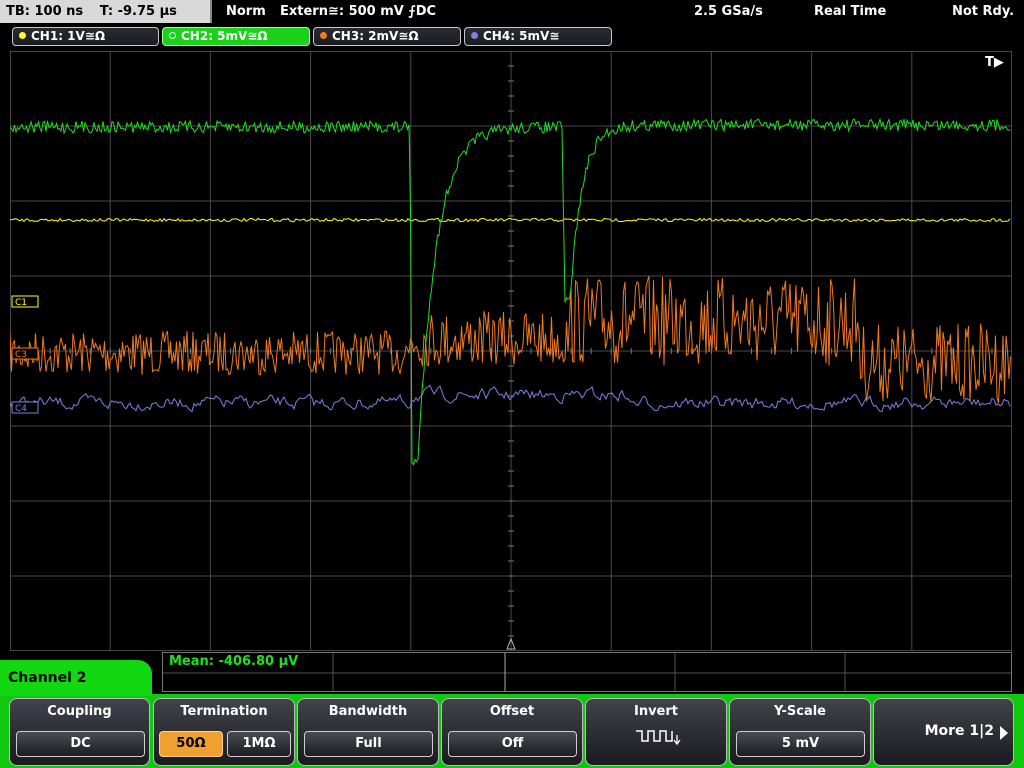 This screenshot has height=768, width=1024. What do you see at coordinates (21, 355) in the screenshot?
I see `ch3-marker-label: C3` at bounding box center [21, 355].